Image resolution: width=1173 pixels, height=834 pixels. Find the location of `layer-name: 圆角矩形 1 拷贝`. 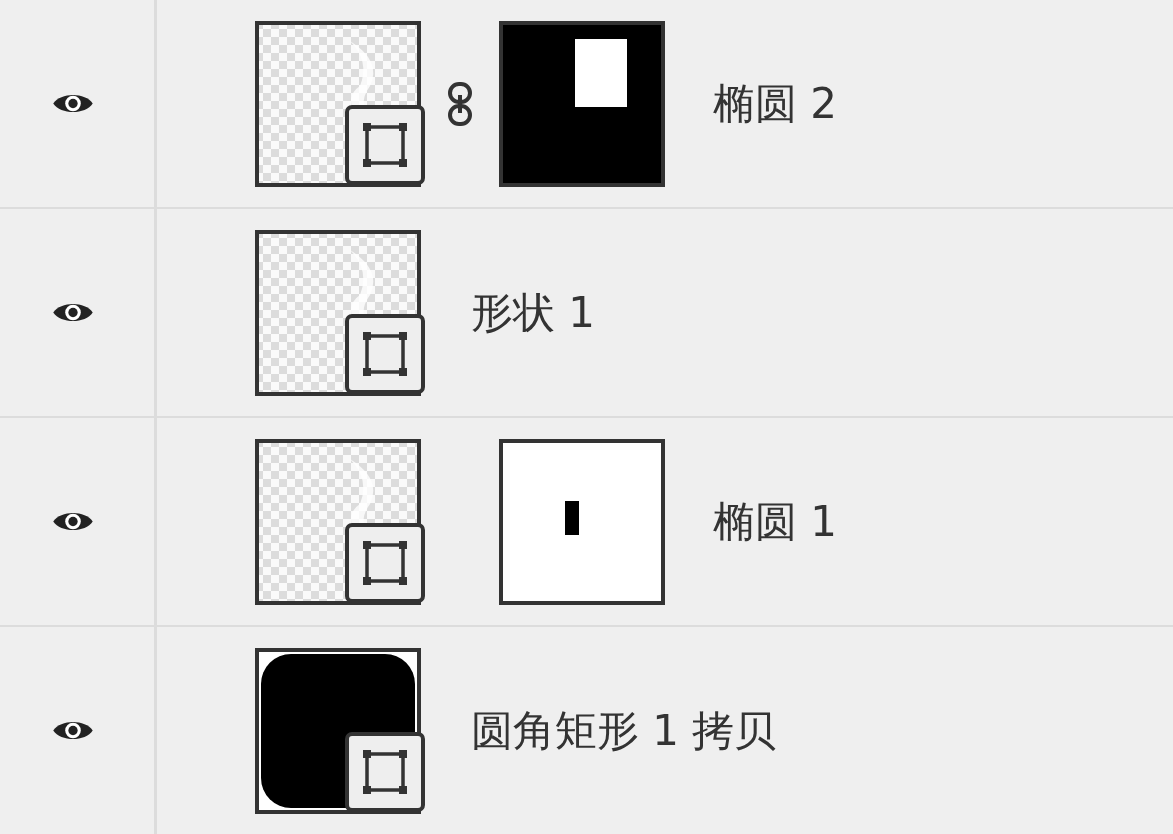

layer-name: 圆角矩形 1 拷贝 is located at coordinates (624, 730).